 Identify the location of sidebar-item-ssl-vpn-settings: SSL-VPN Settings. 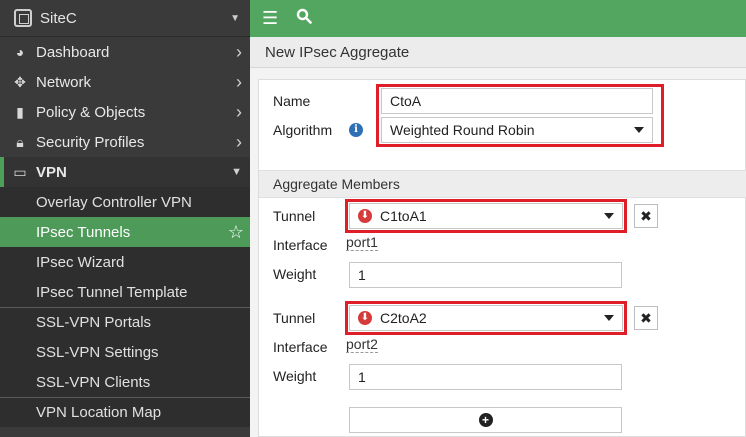
(125, 352).